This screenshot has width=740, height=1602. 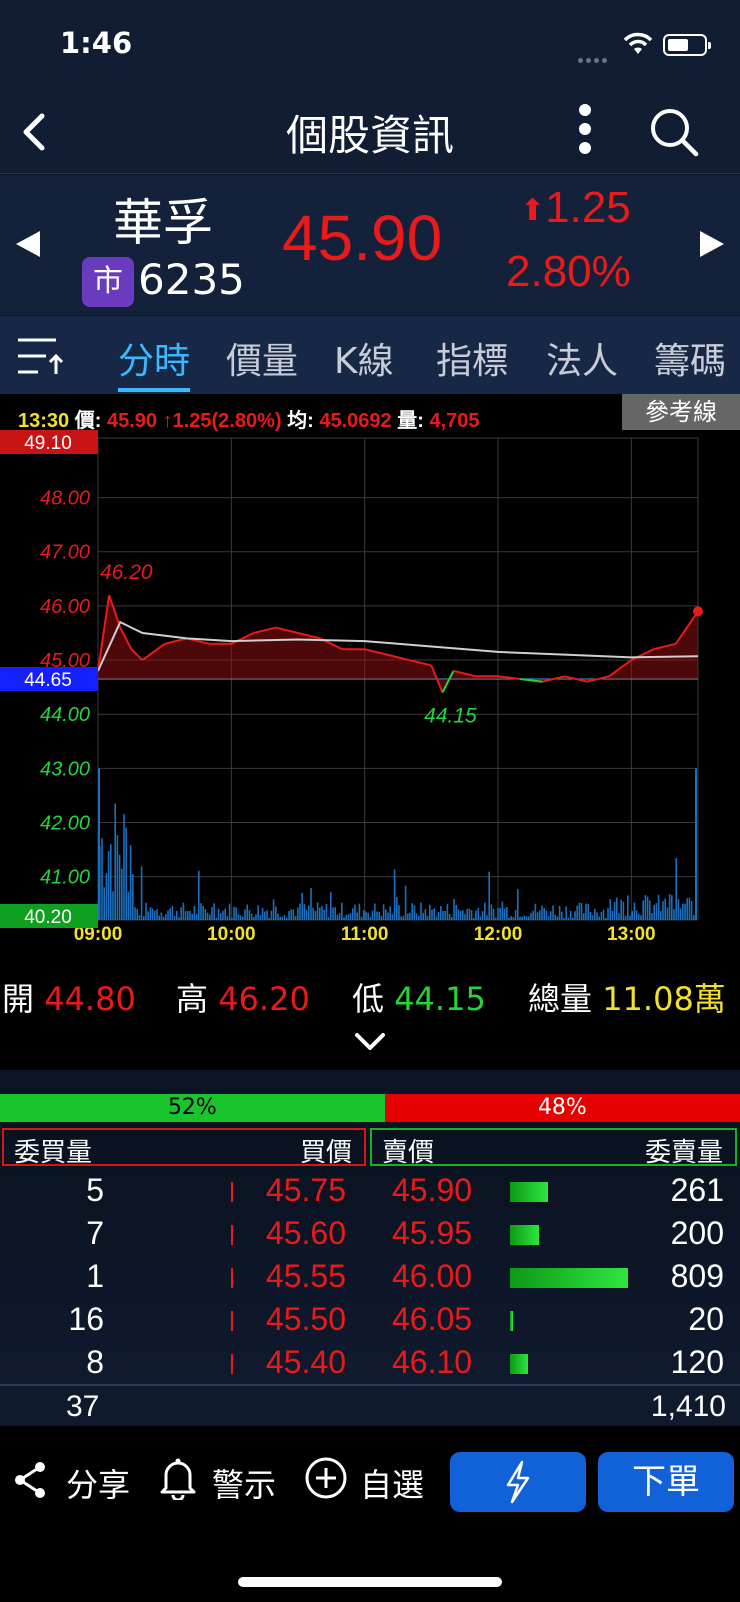 I want to click on stock-change-value: 1.25, so click(x=588, y=207).